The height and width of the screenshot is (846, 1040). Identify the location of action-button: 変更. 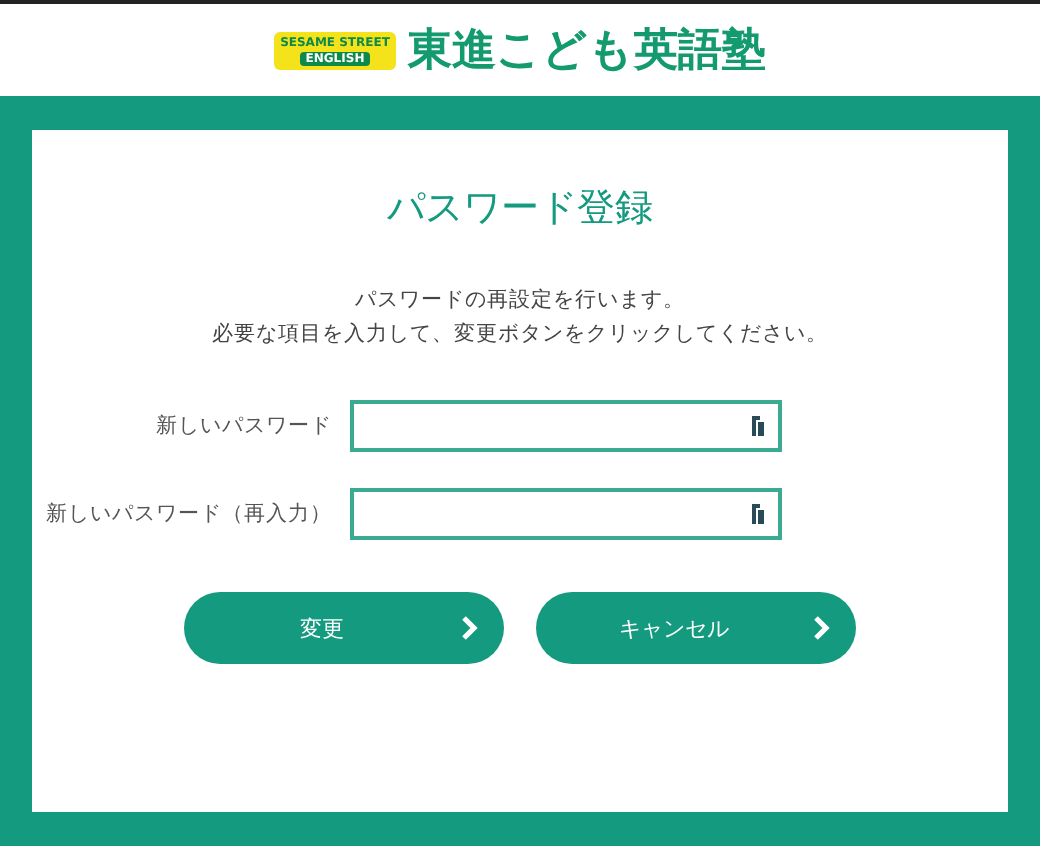
(344, 628).